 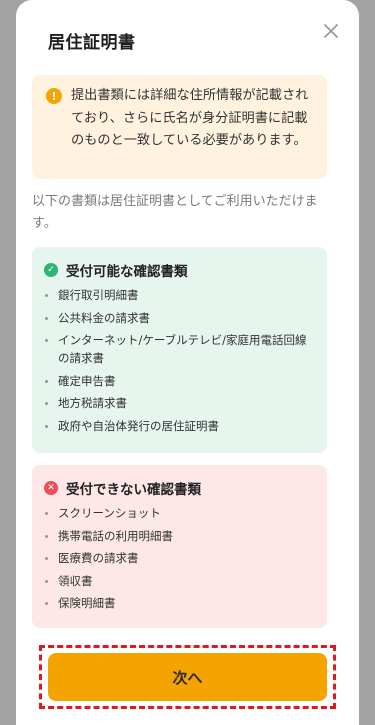 What do you see at coordinates (179, 513) in the screenshot?
I see `list-item: スクリーンショット` at bounding box center [179, 513].